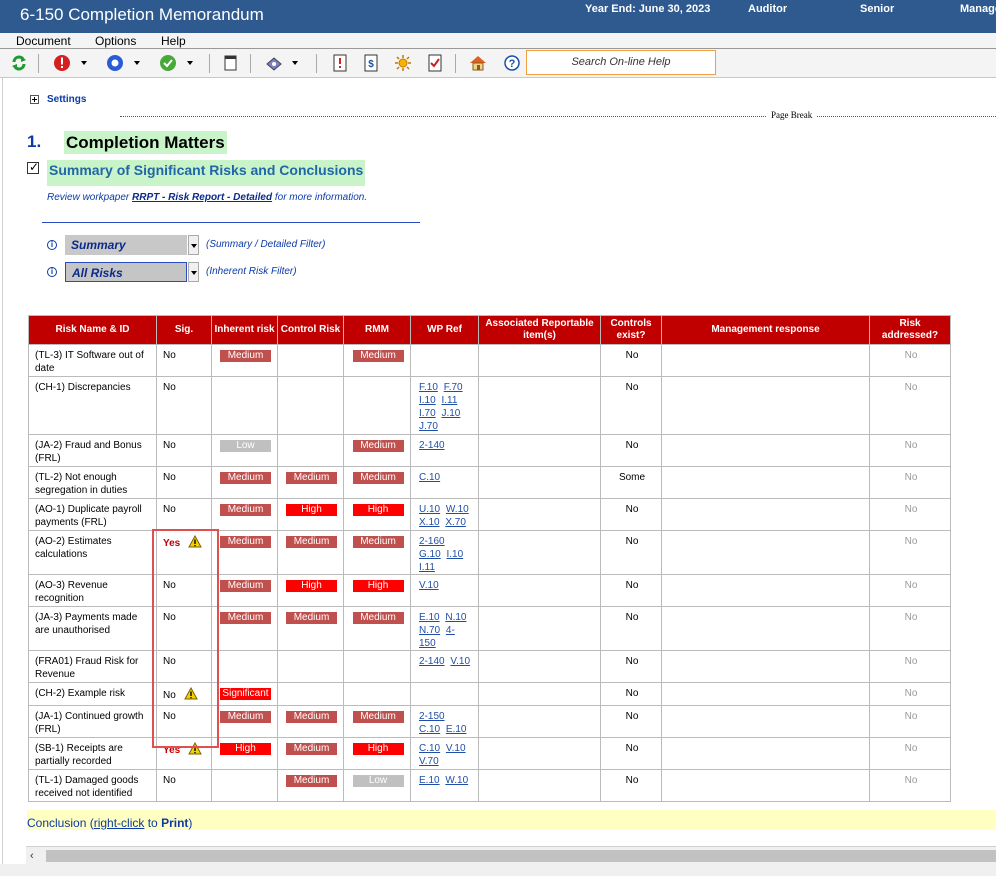 The width and height of the screenshot is (996, 876). What do you see at coordinates (274, 63) in the screenshot?
I see `stamp-icon` at bounding box center [274, 63].